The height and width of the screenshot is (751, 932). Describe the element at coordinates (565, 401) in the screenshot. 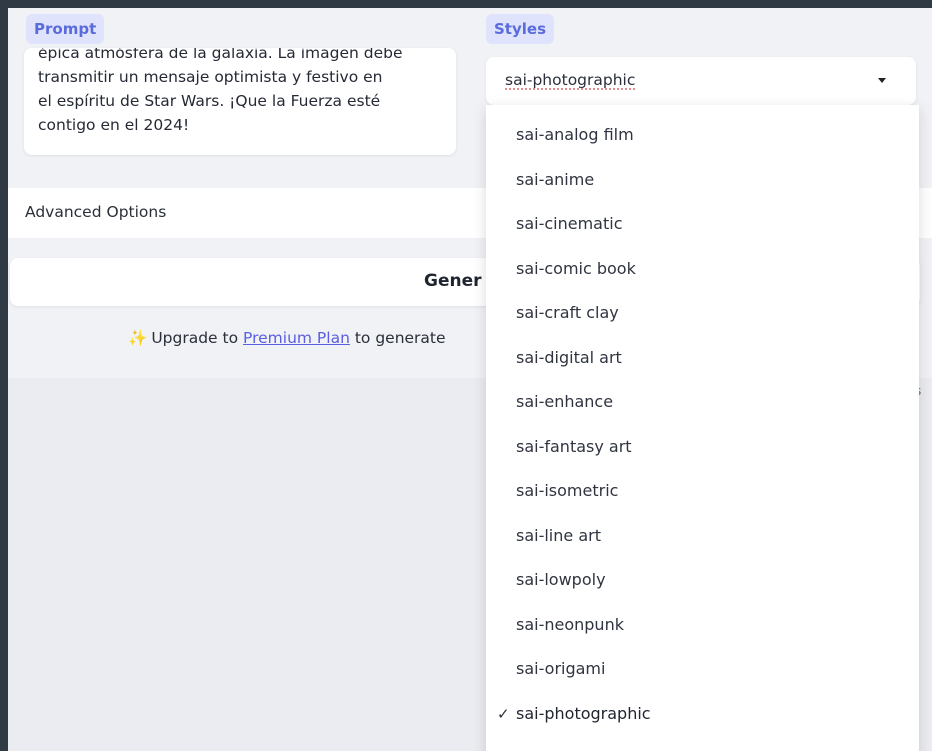

I see `dropdown-option-label: sai-enhance` at that location.